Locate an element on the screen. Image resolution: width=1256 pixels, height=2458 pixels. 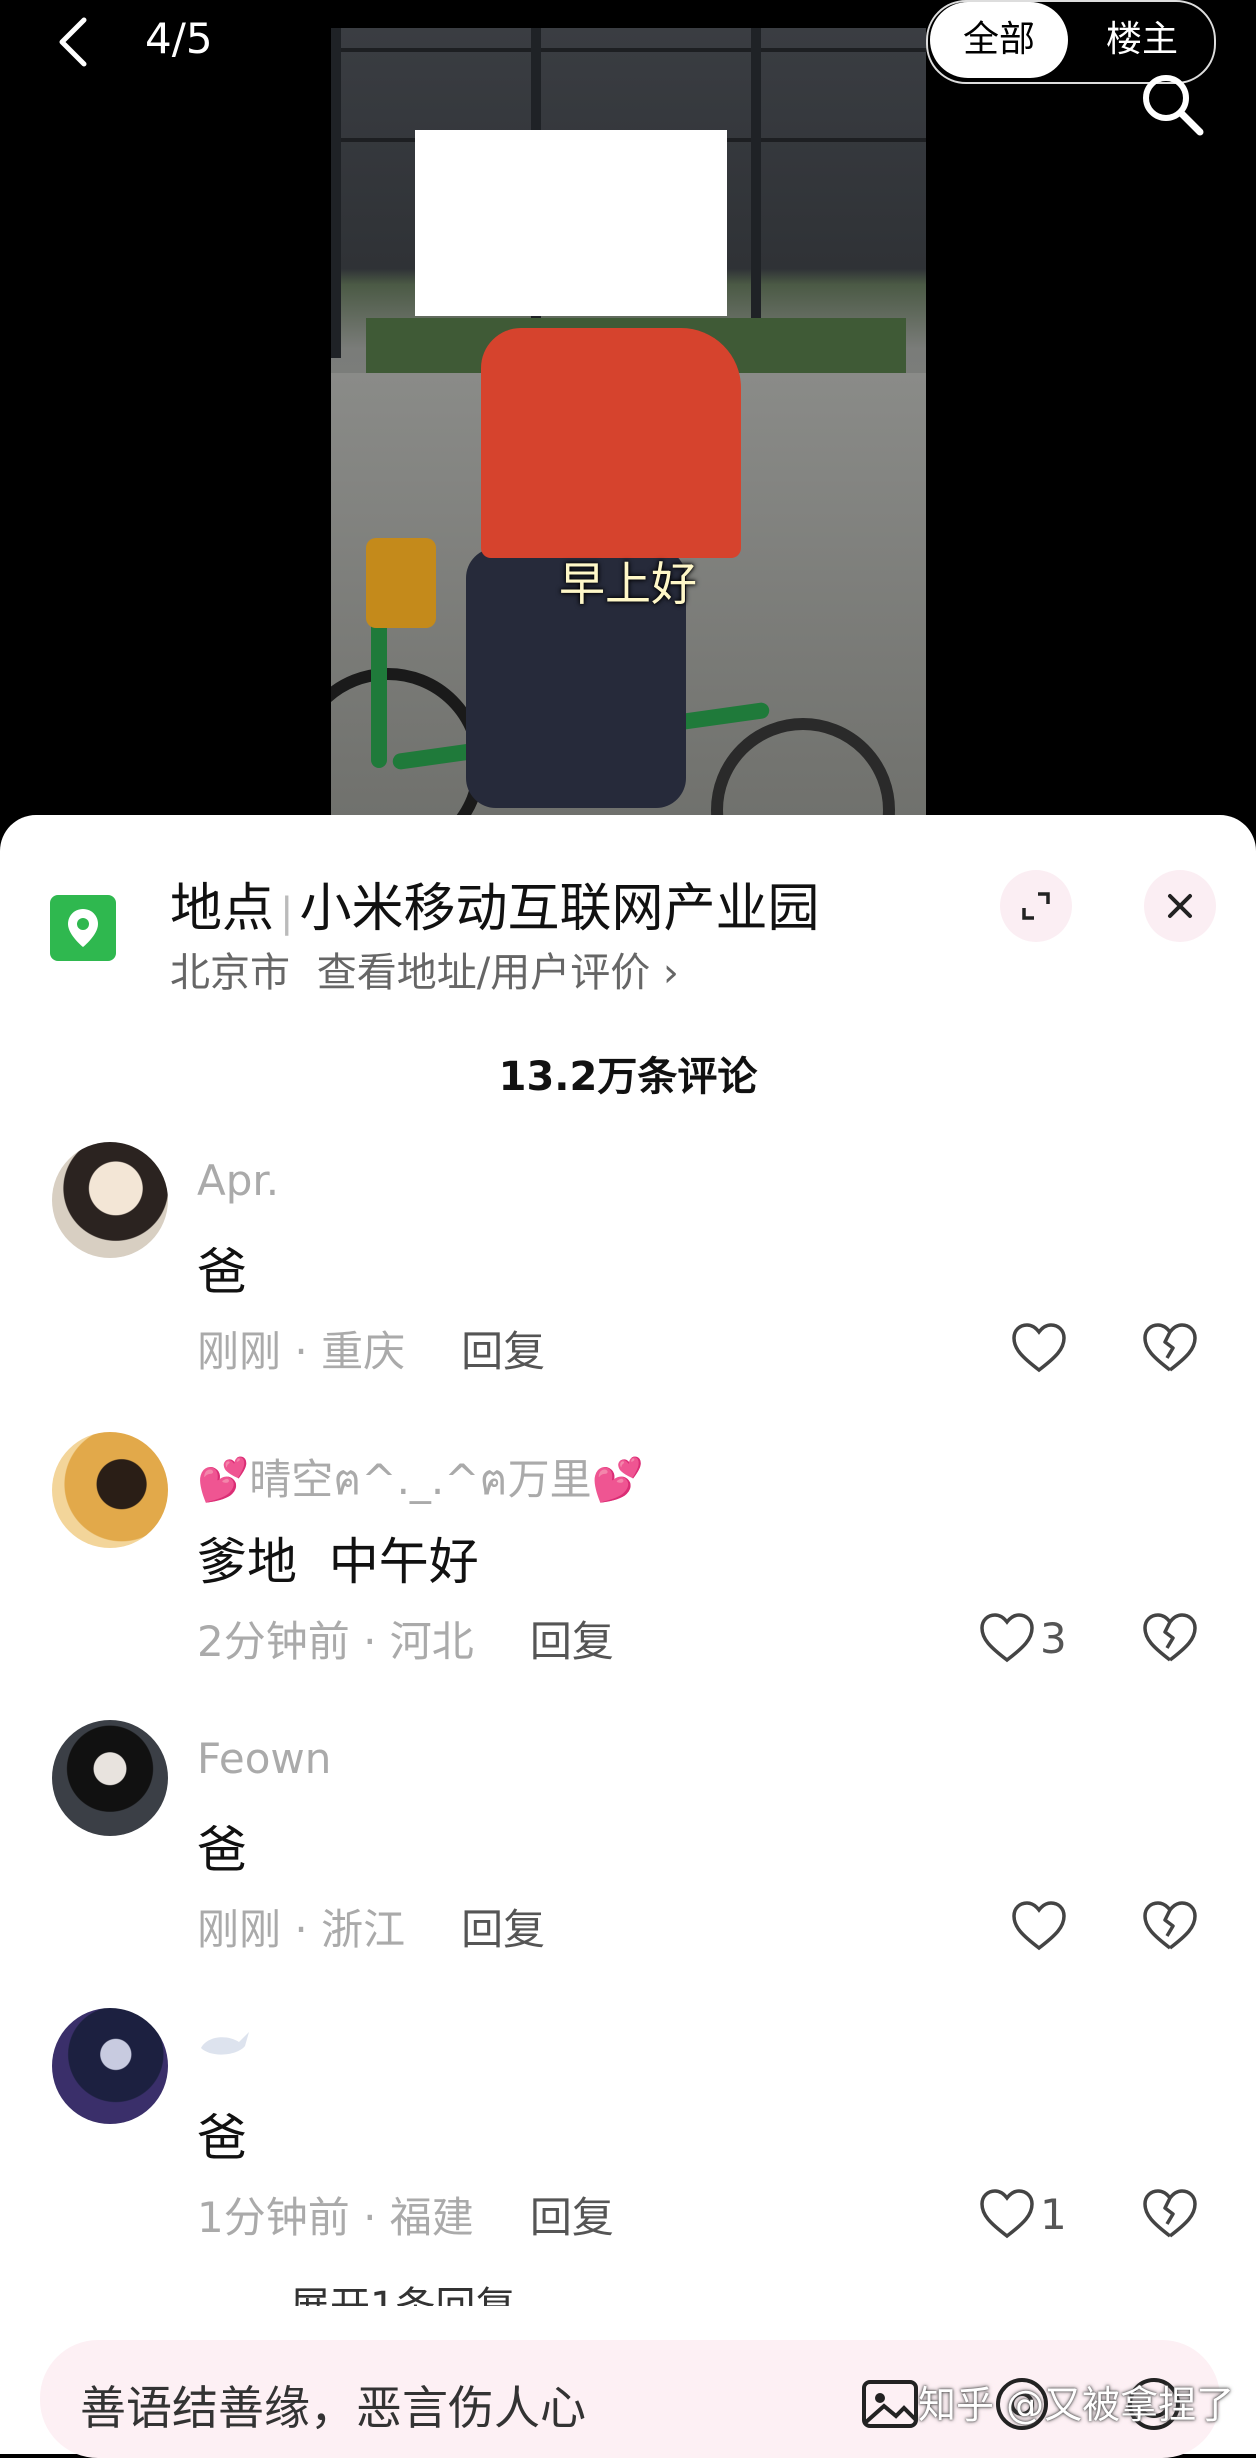
location-title: 地点 | 小米移动互联网产业园 is located at coordinates (495, 903).